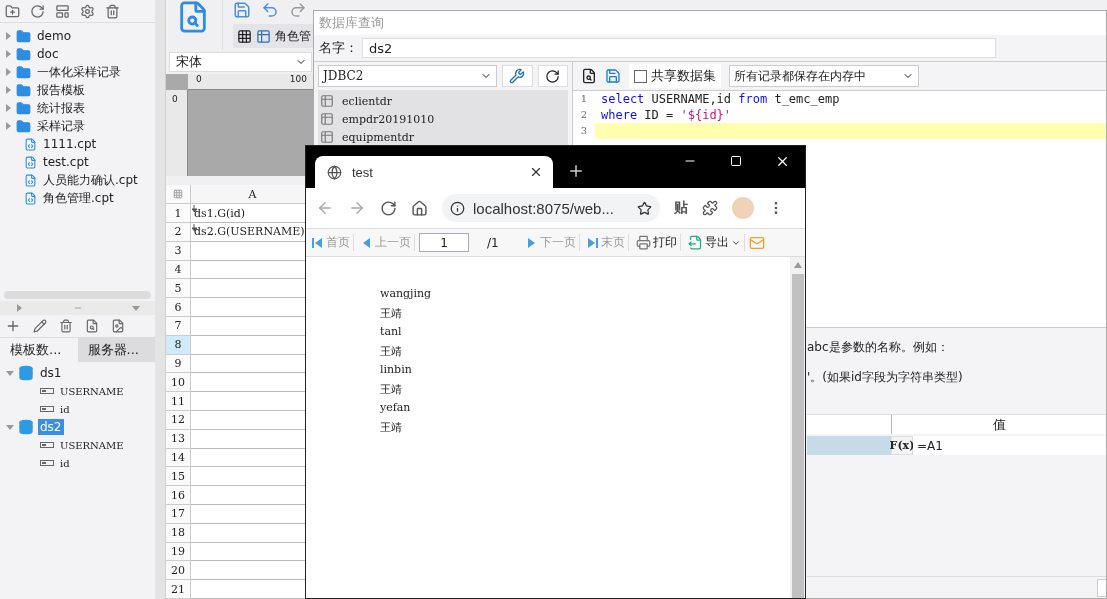  Describe the element at coordinates (419, 208) in the screenshot. I see `home-icon` at that location.